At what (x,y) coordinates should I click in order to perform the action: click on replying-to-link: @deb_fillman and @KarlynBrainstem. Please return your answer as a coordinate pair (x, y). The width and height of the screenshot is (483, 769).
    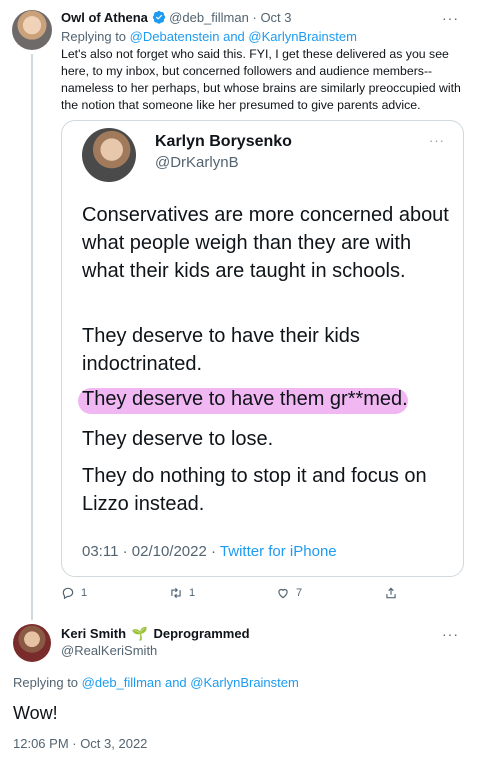
    Looking at the image, I should click on (190, 682).